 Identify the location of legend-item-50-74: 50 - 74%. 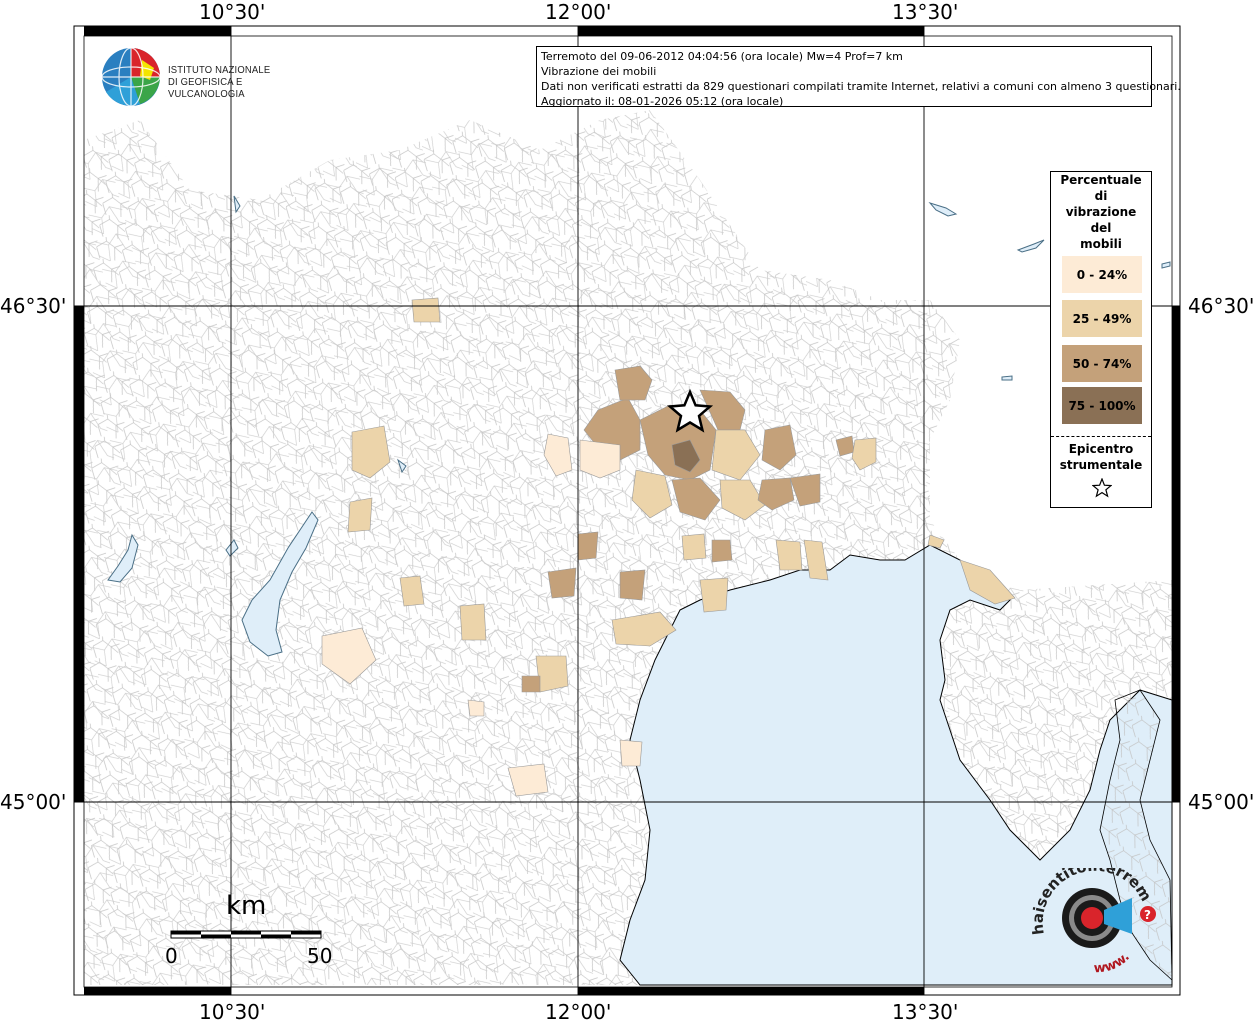
(1102, 363).